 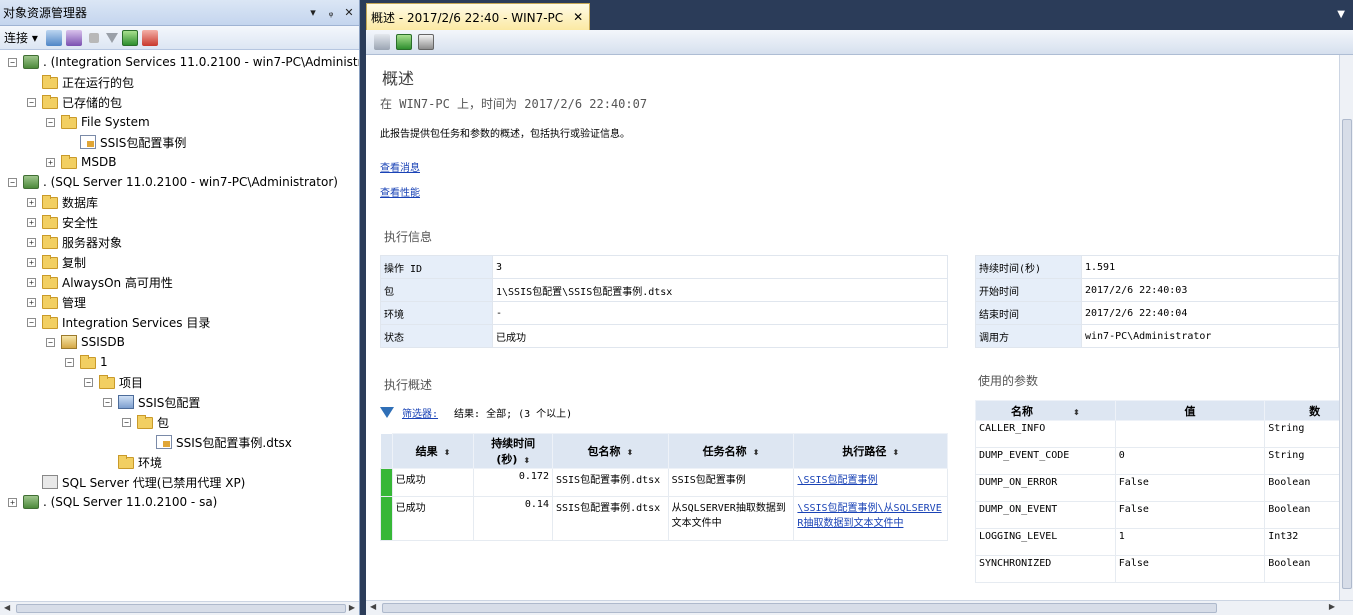 What do you see at coordinates (118, 322) in the screenshot?
I see `tree-node: − Integration Services 目录` at bounding box center [118, 322].